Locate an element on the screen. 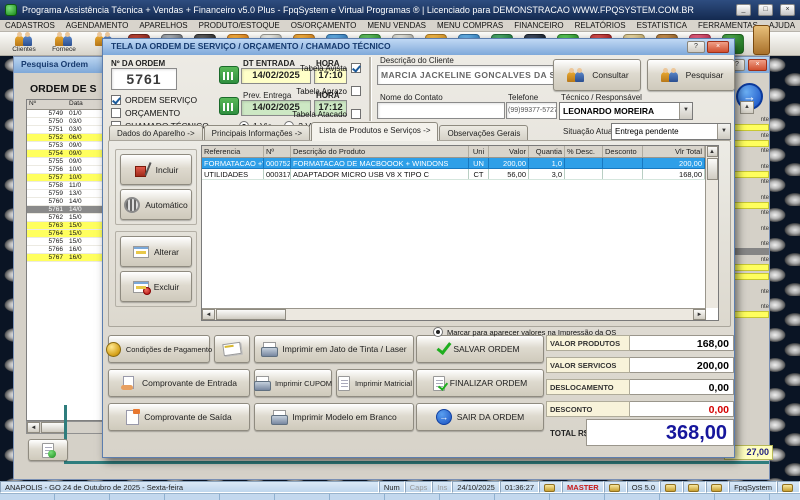 This screenshot has height=500, width=800. tab: Observações Gerais is located at coordinates (484, 133).